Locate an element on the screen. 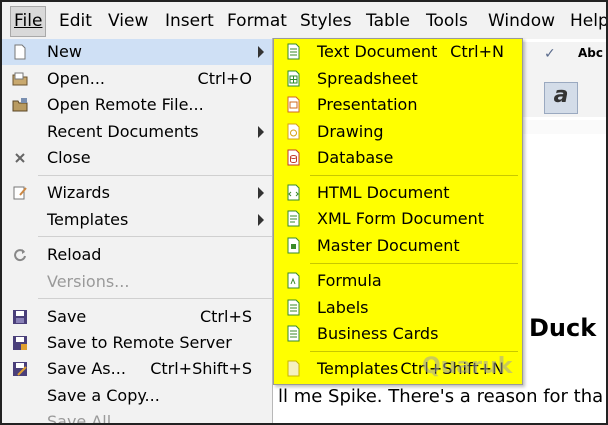  menu-file: File is located at coordinates (28, 21).